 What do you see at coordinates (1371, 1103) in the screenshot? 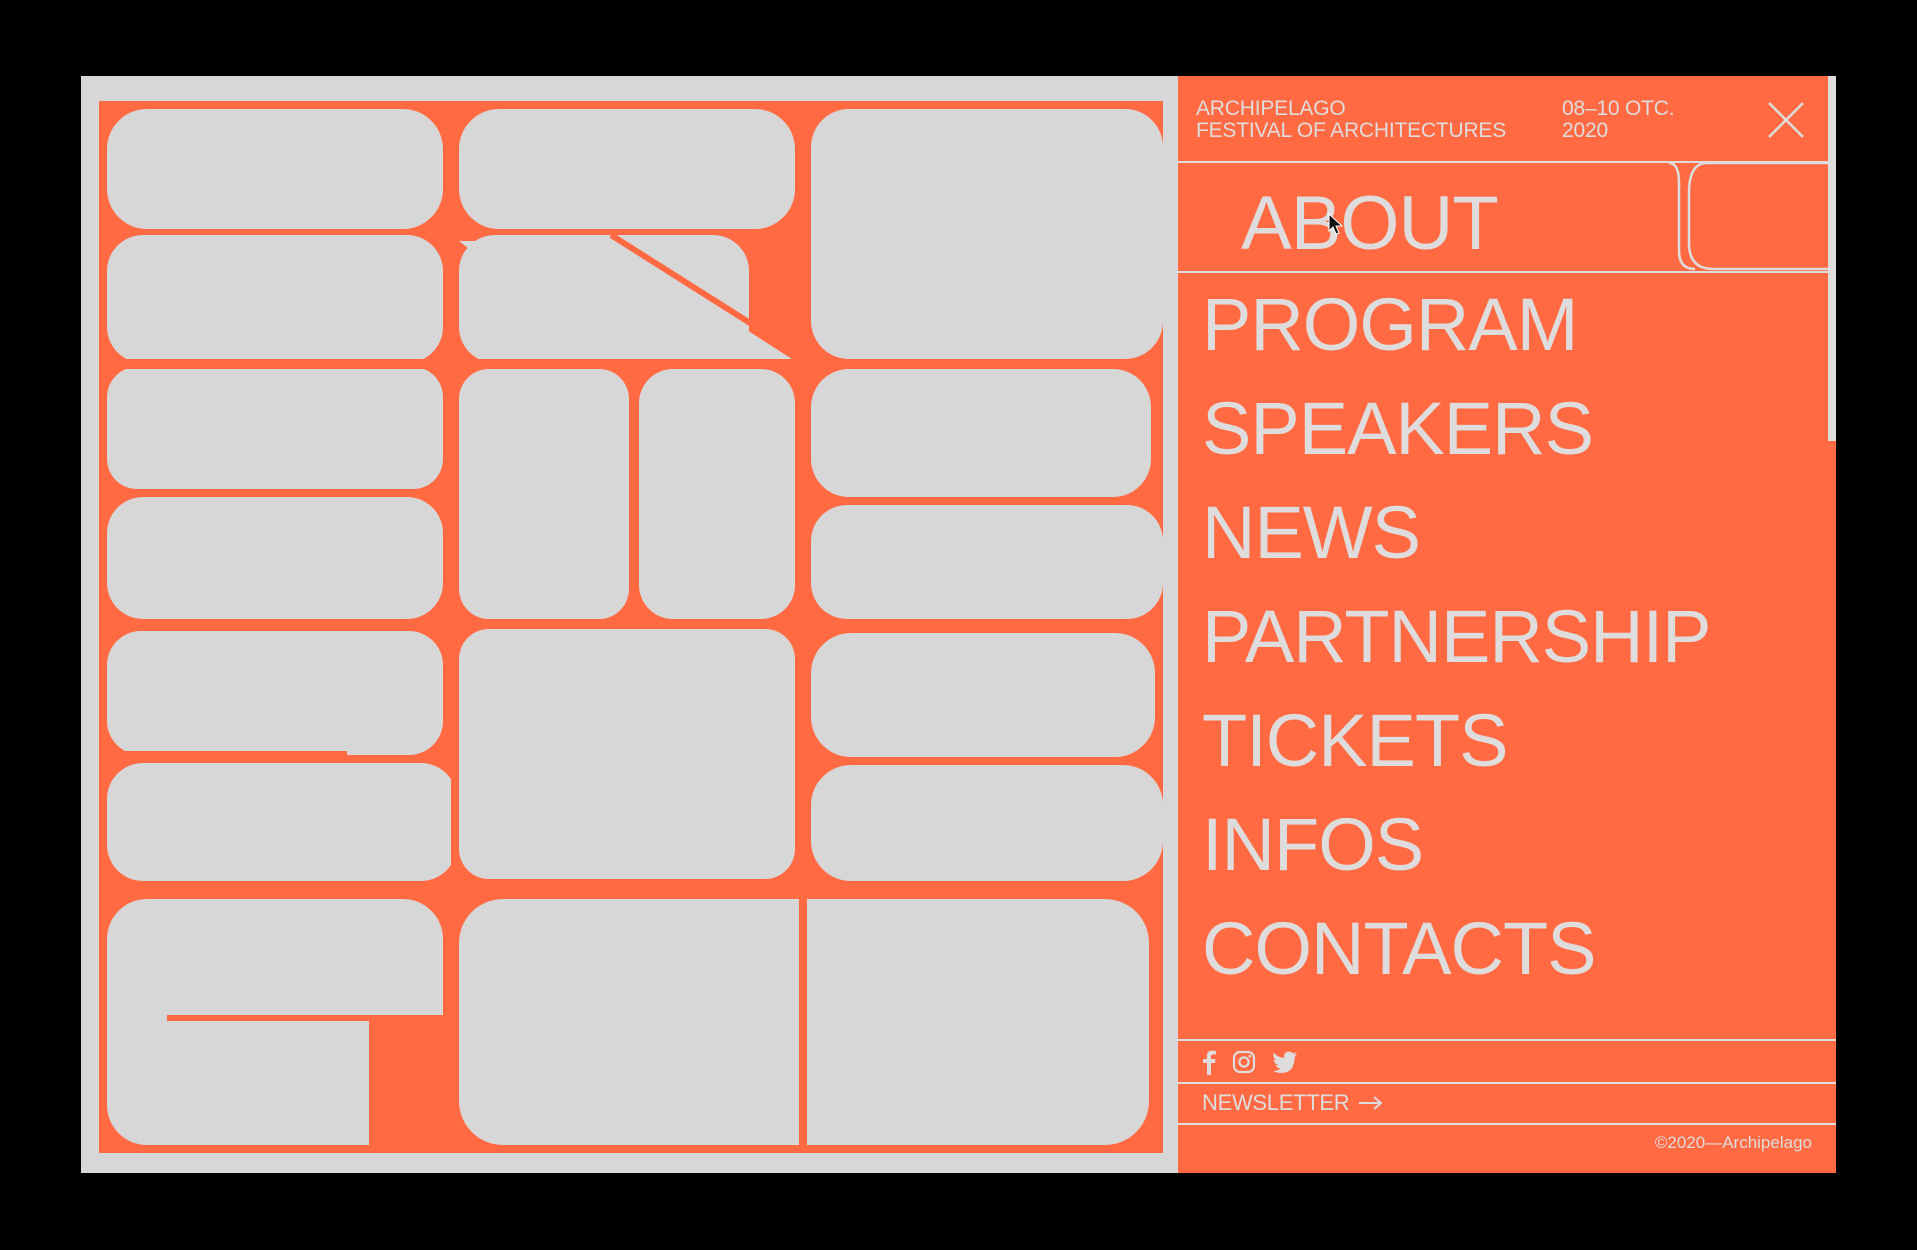
I see `arrow-right-icon` at bounding box center [1371, 1103].